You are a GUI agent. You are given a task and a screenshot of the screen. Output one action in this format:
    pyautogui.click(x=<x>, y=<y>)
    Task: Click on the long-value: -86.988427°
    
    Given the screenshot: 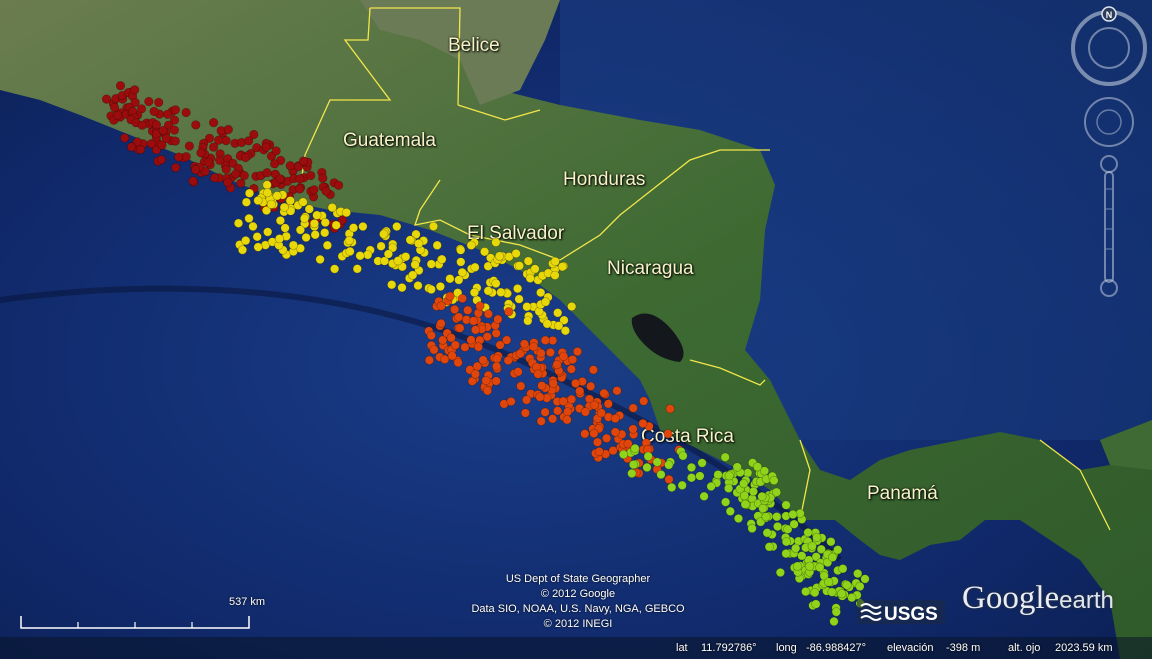 What is the action you would take?
    pyautogui.click(x=836, y=648)
    